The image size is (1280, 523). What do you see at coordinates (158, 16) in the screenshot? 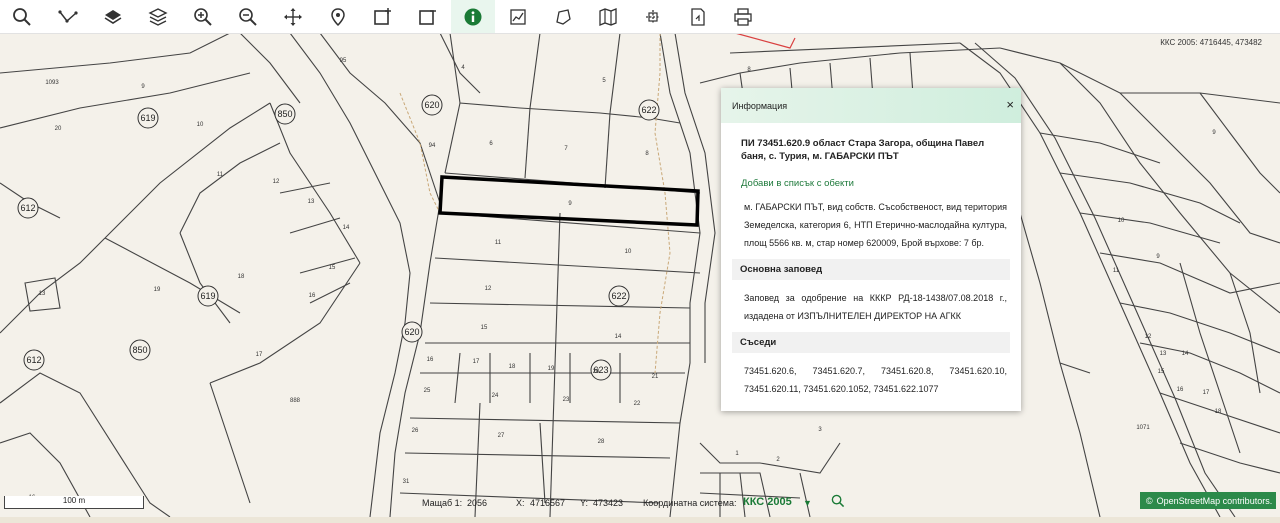
I see `layers-icon` at bounding box center [158, 16].